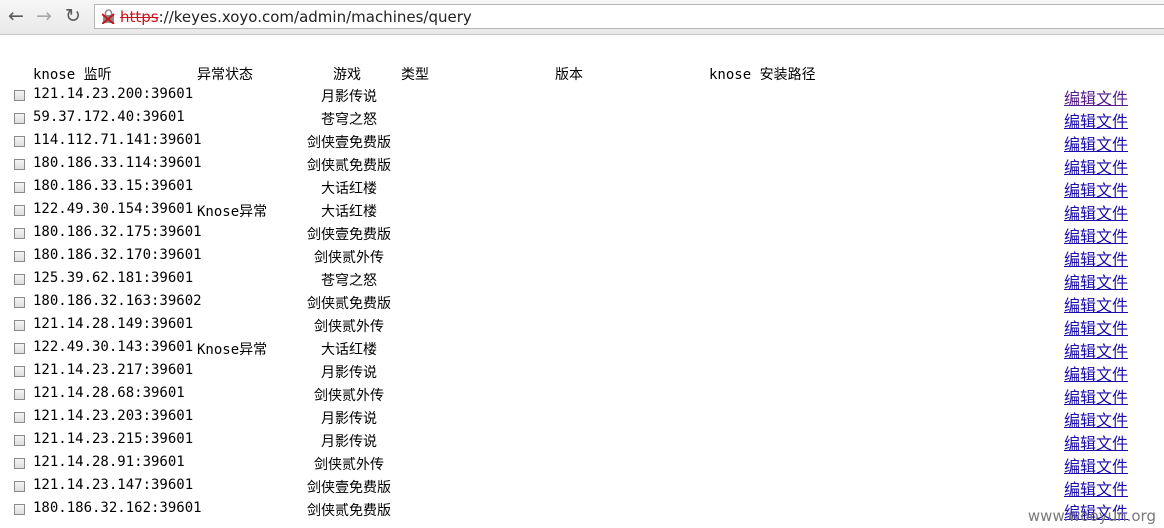  Describe the element at coordinates (582, 165) in the screenshot. I see `table-row: 180.186.33.114:39601 剑侠贰免费版 编辑文件` at that location.